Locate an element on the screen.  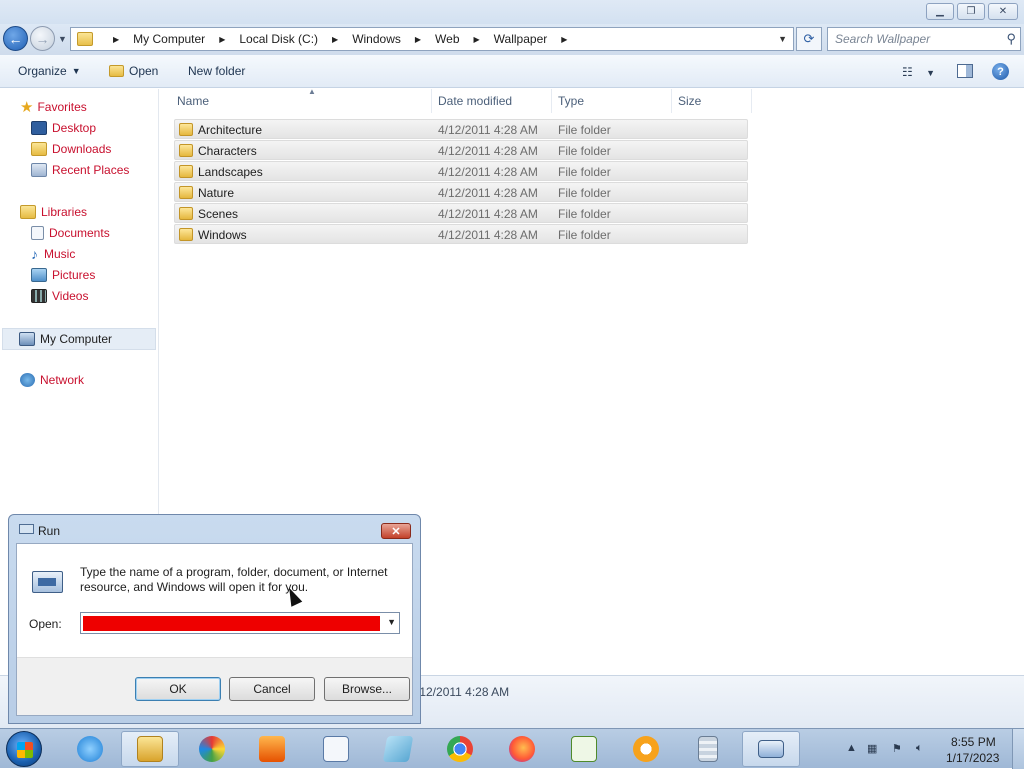
pictures-icon is located at coordinates (39, 275).